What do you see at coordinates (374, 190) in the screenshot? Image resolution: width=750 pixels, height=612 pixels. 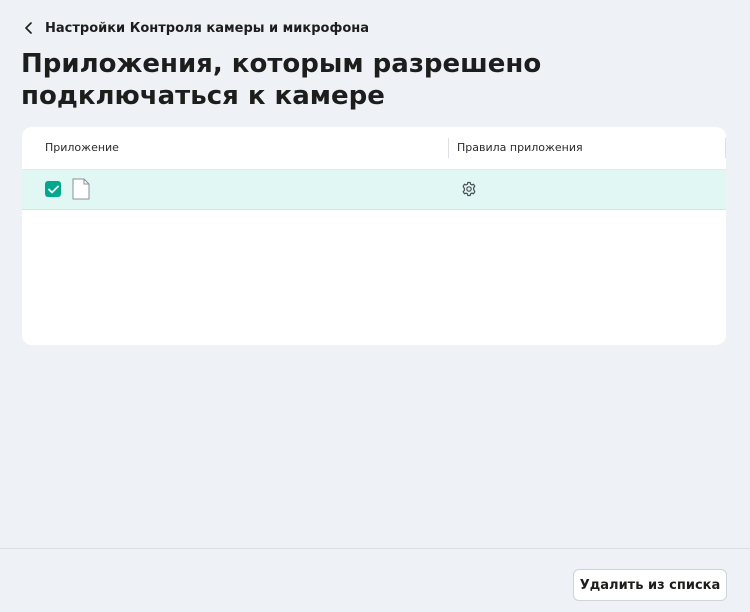 I see `table-row` at bounding box center [374, 190].